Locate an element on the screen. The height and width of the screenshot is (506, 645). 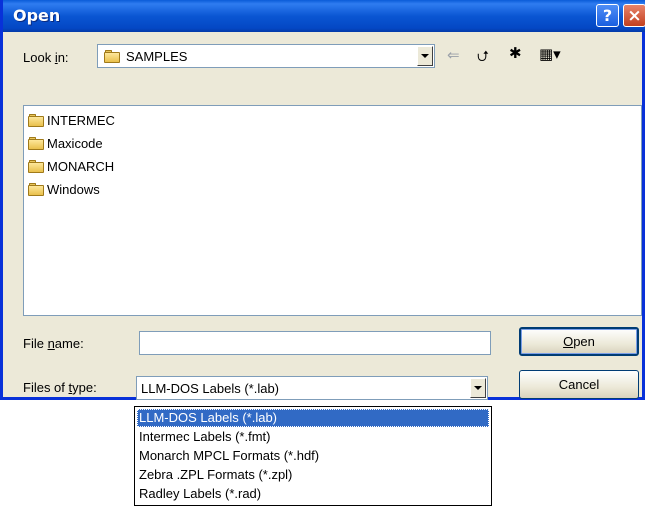
file-item-label: Windows is located at coordinates (73, 189).